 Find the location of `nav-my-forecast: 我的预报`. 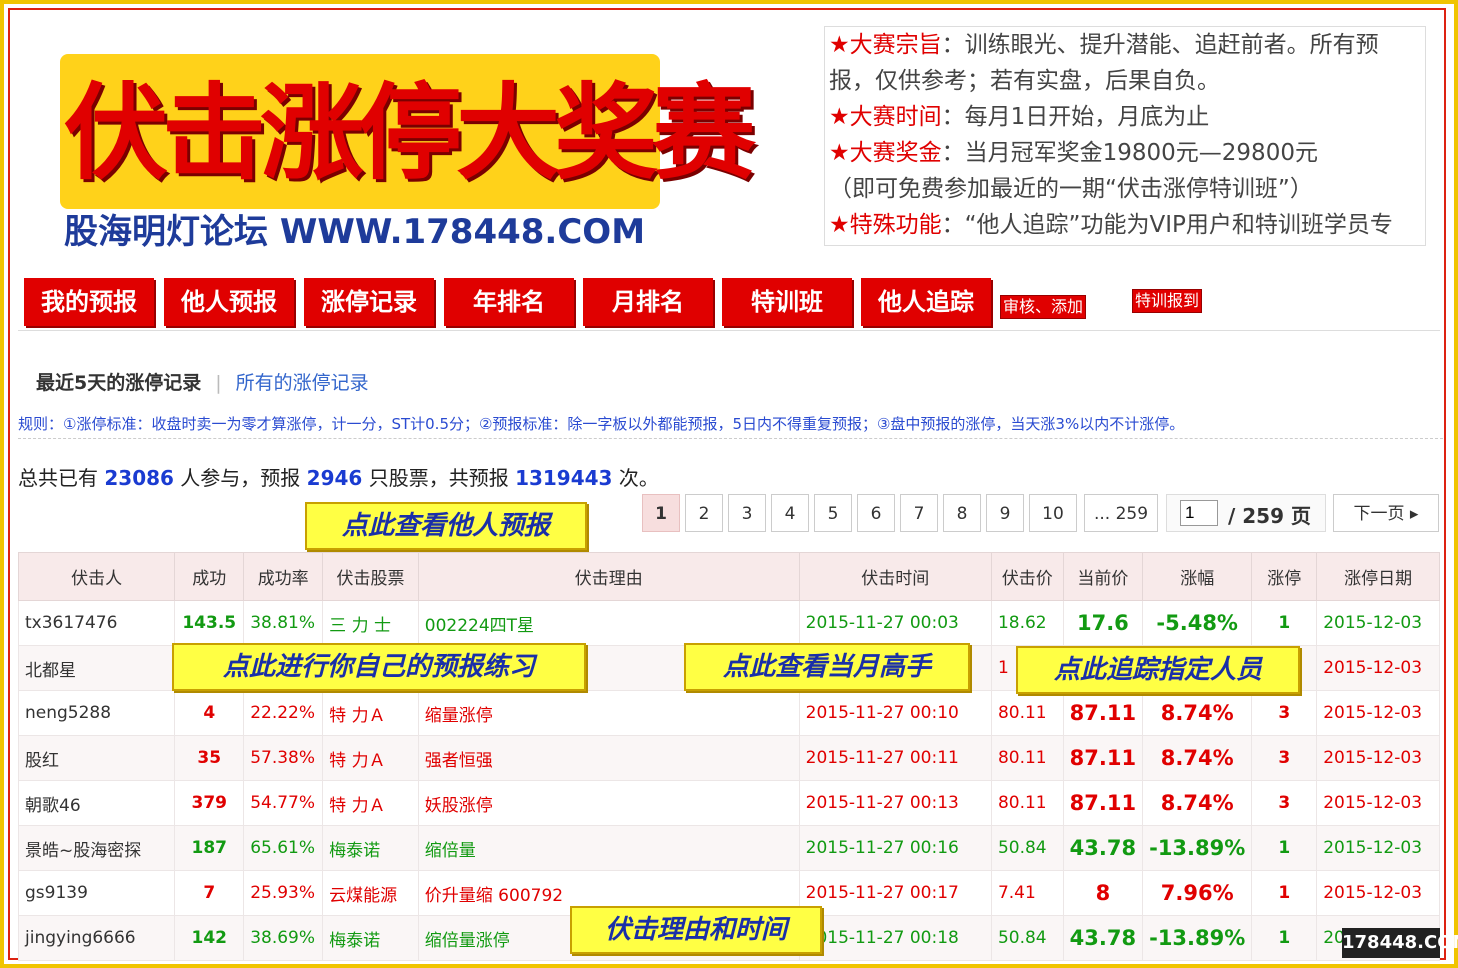

nav-my-forecast: 我的预报 is located at coordinates (89, 302).